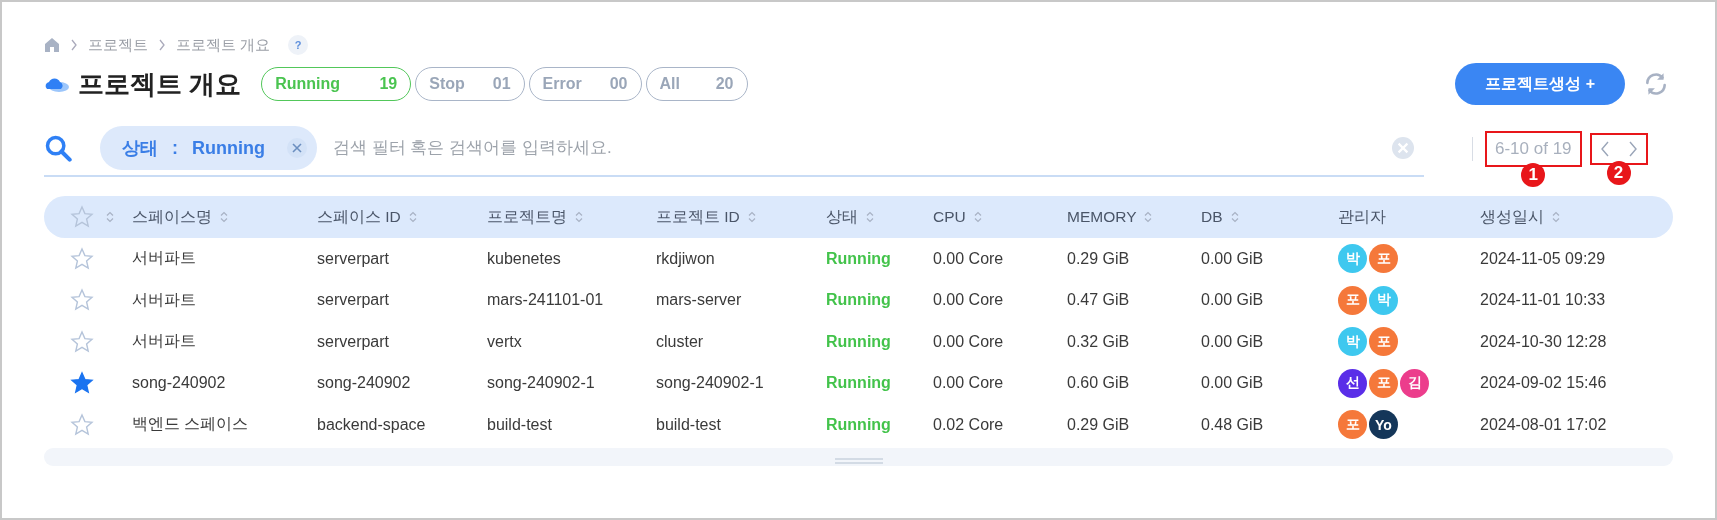 The image size is (1717, 520). I want to click on table-cell: 0.48 GiB, so click(1232, 424).